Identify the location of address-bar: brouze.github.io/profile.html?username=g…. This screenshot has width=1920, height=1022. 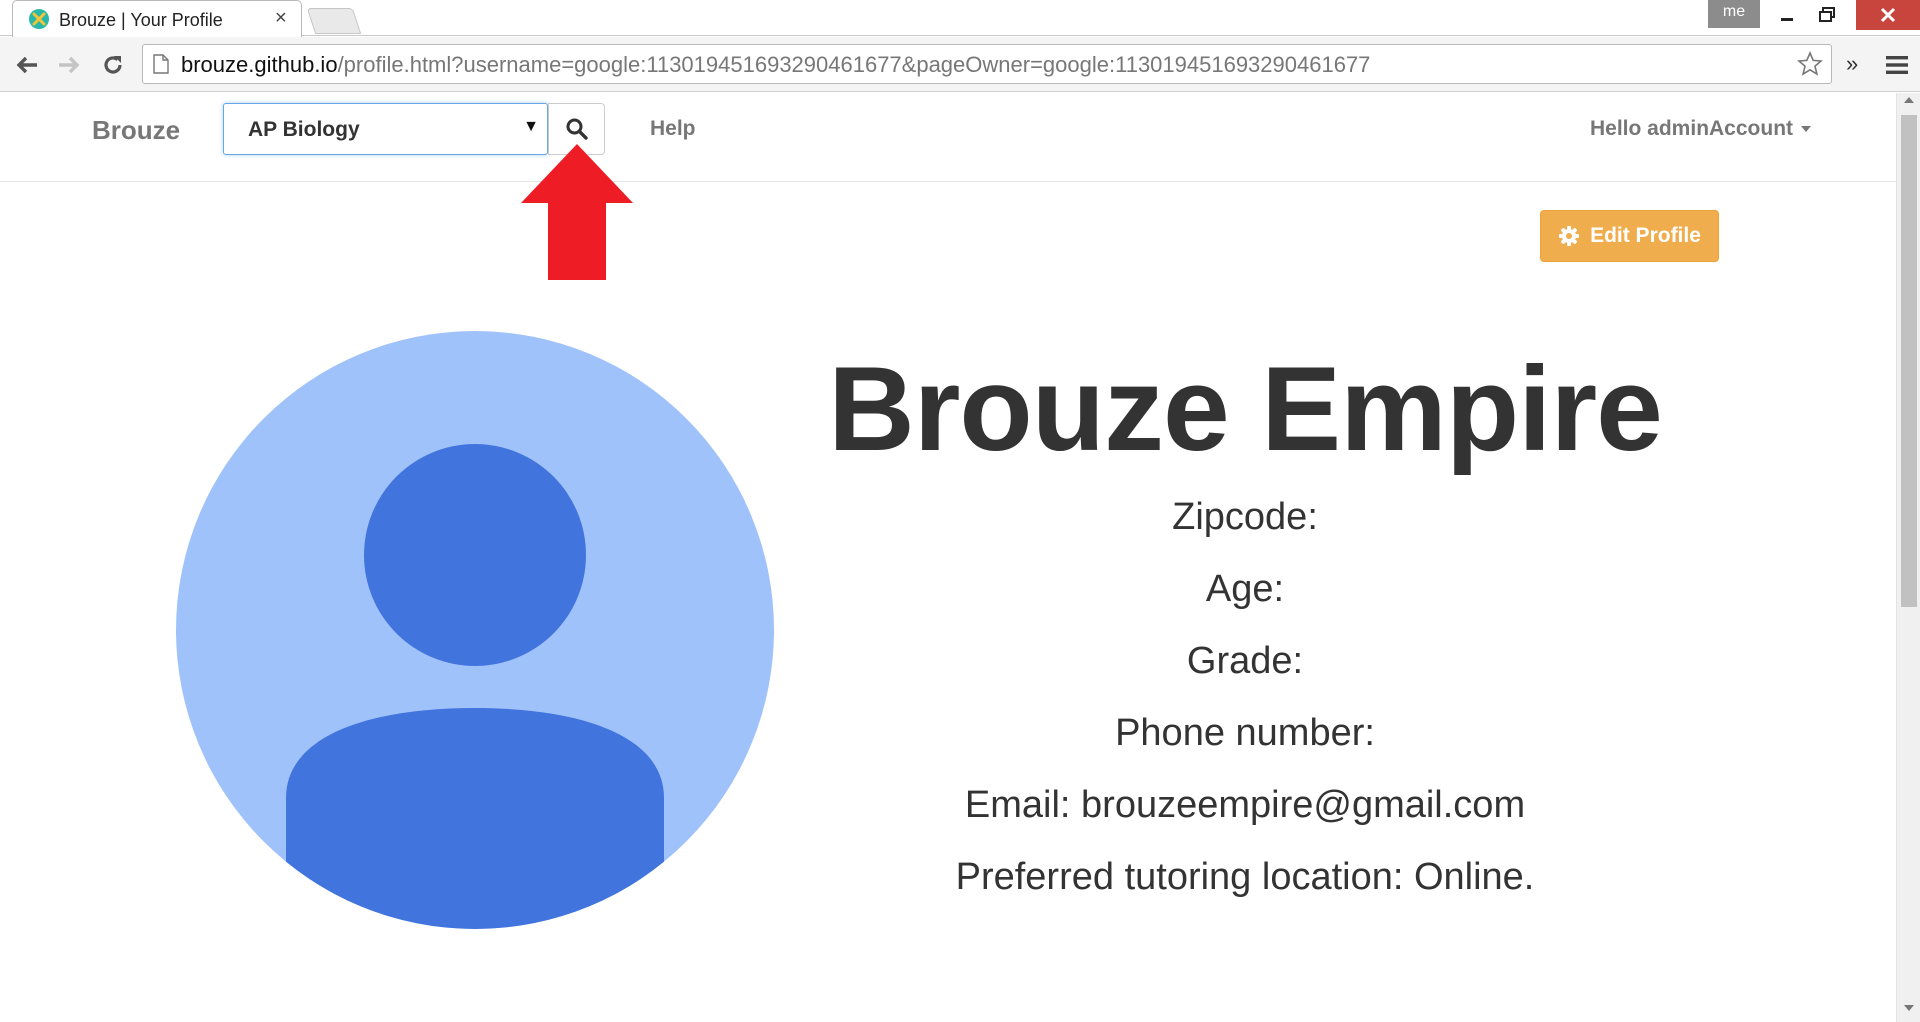
(987, 64).